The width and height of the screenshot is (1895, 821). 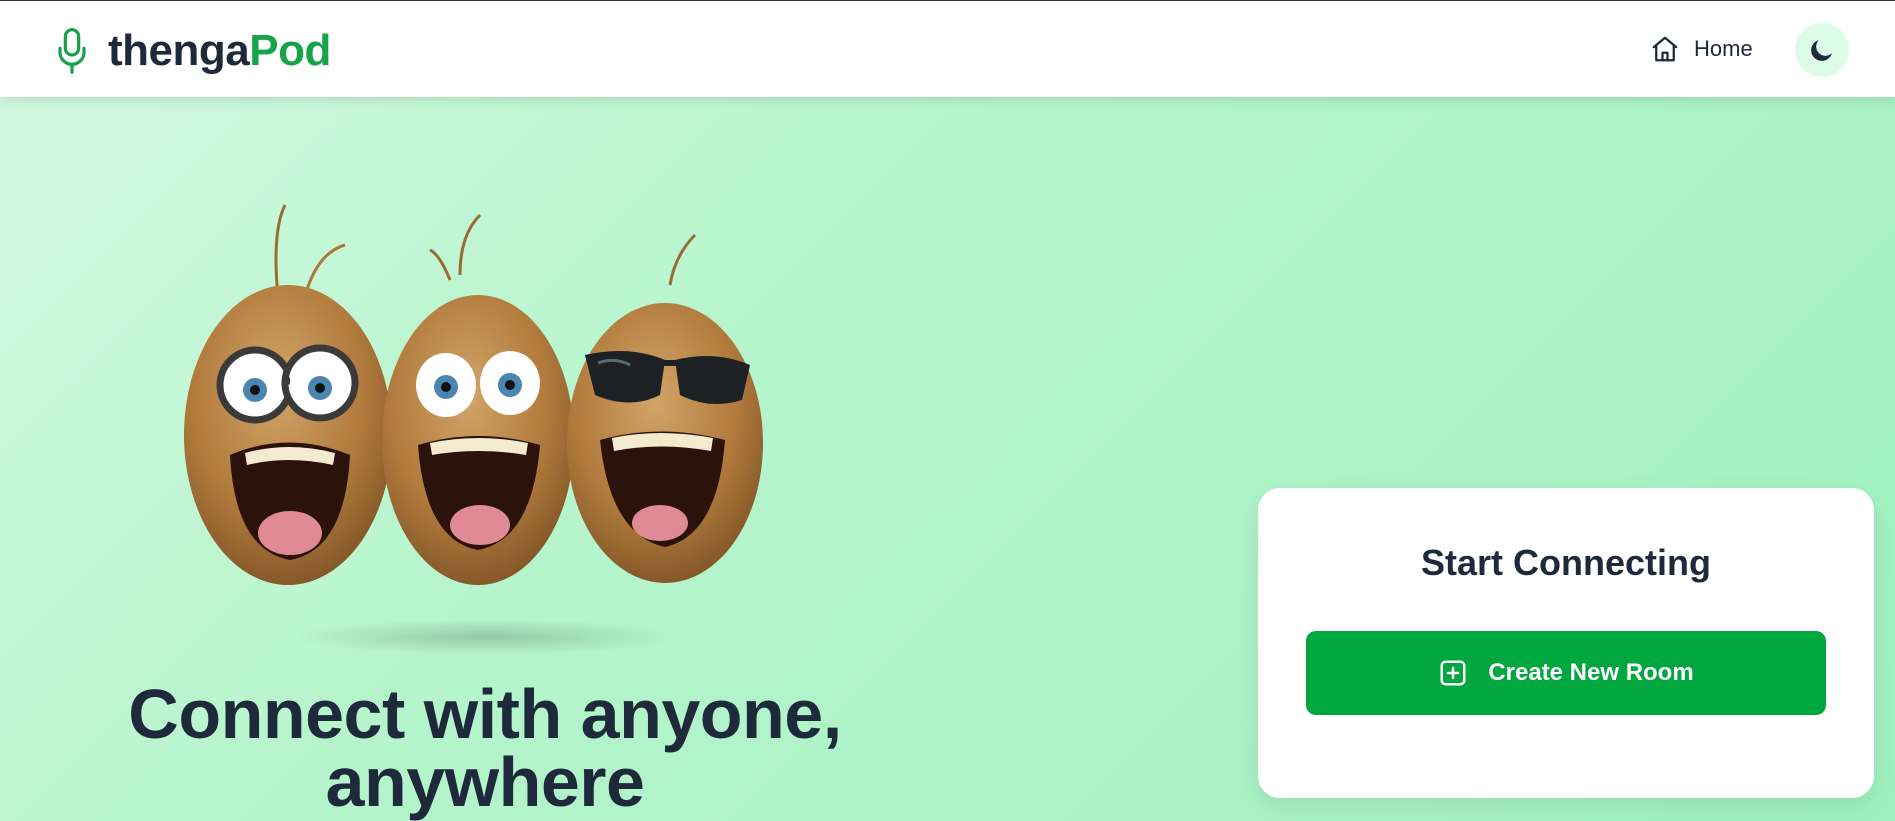 I want to click on nav-home-label: Home, so click(x=1723, y=48).